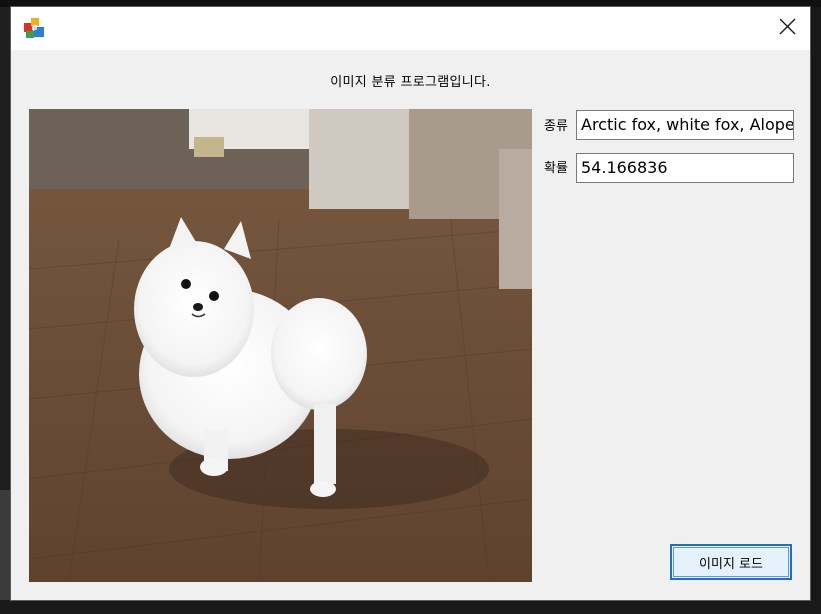 The width and height of the screenshot is (821, 614). What do you see at coordinates (5, 545) in the screenshot?
I see `desktop-background-patch` at bounding box center [5, 545].